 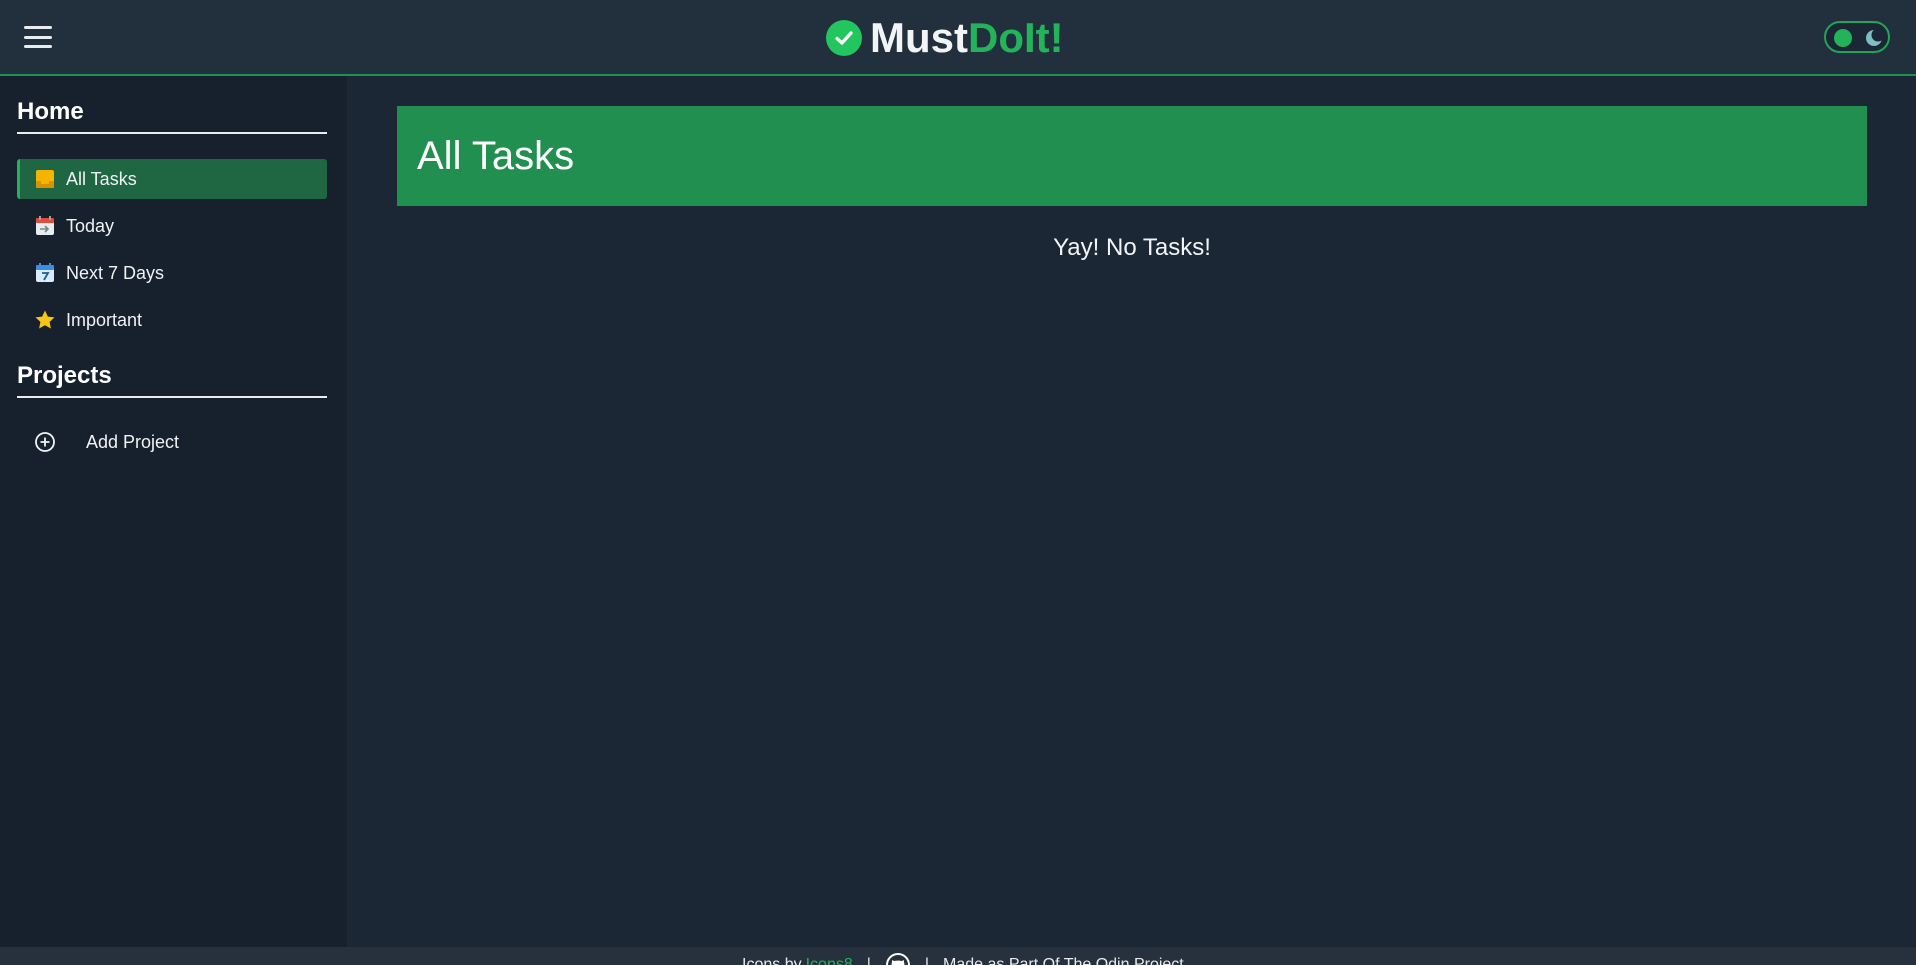 What do you see at coordinates (172, 179) in the screenshot?
I see `sidebar-item-all-tasks: All Tasks` at bounding box center [172, 179].